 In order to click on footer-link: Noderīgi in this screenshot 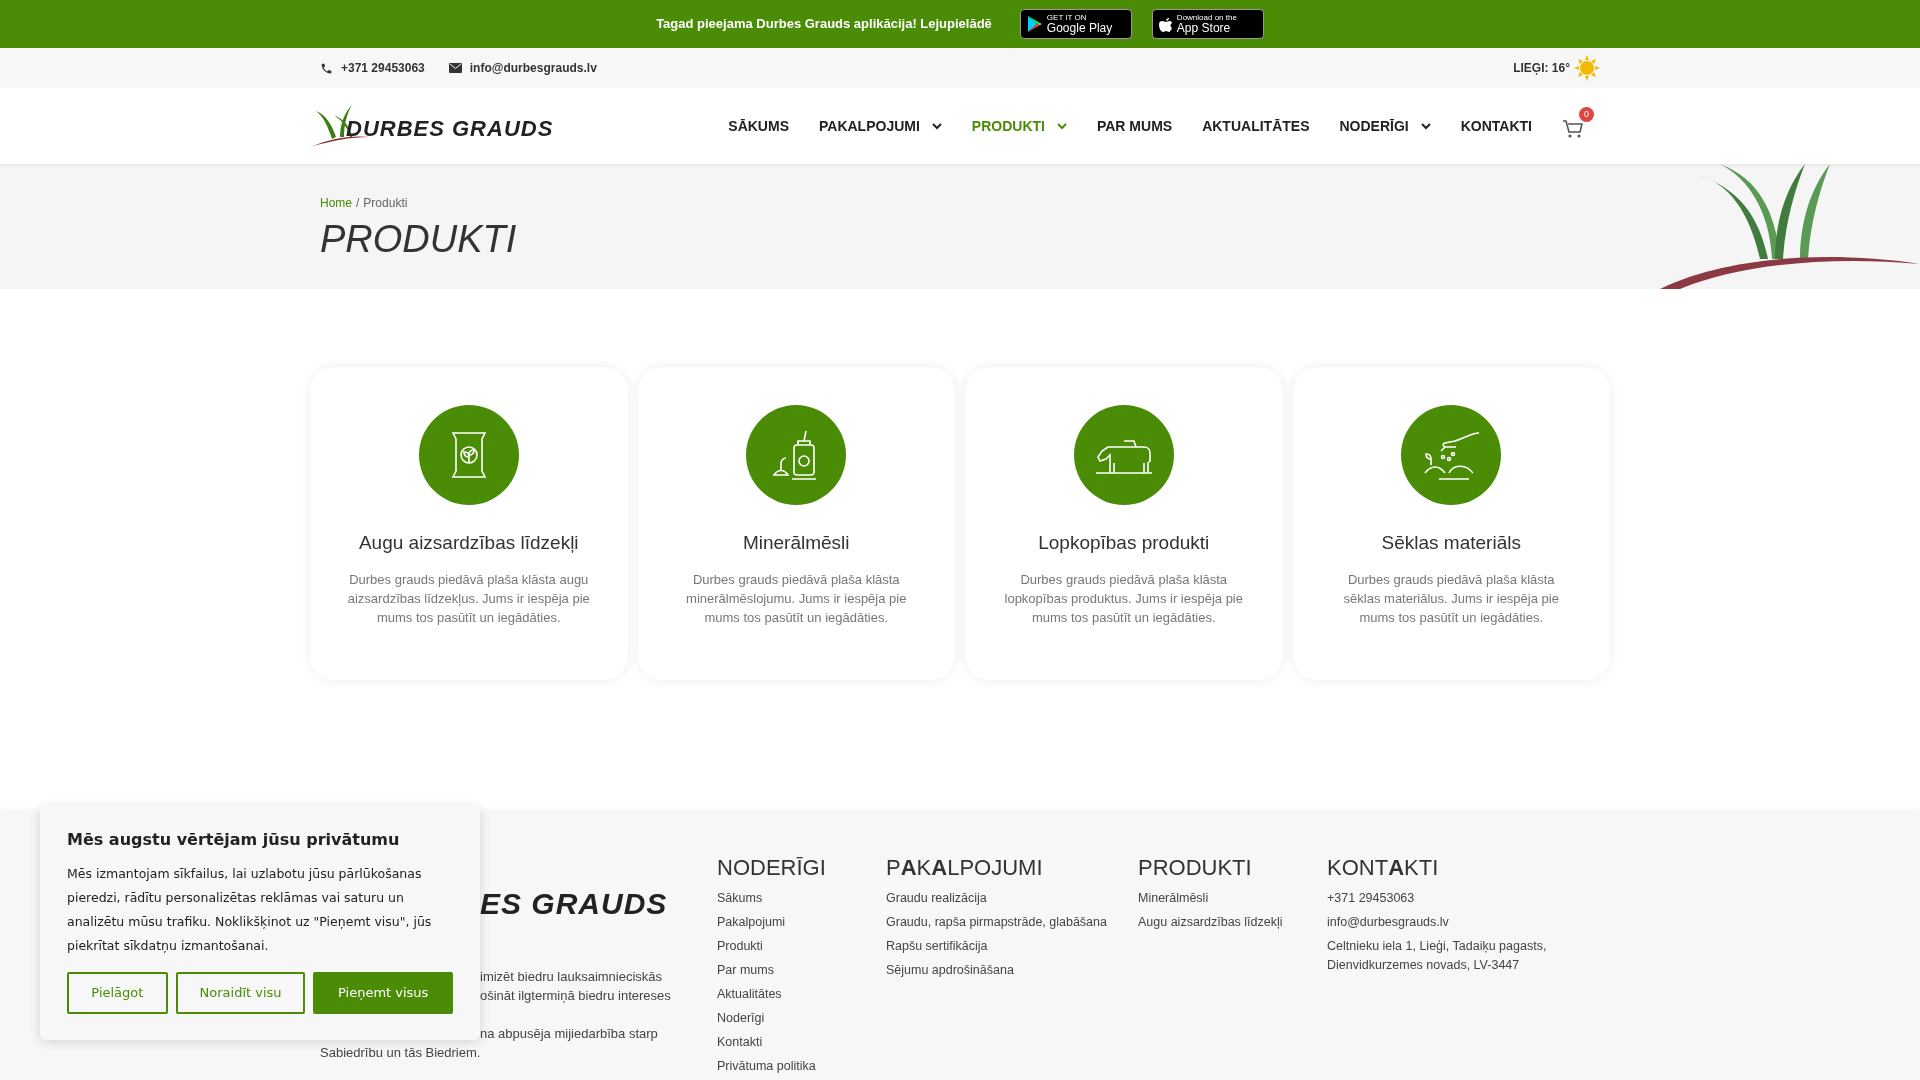, I will do `click(801, 1018)`.